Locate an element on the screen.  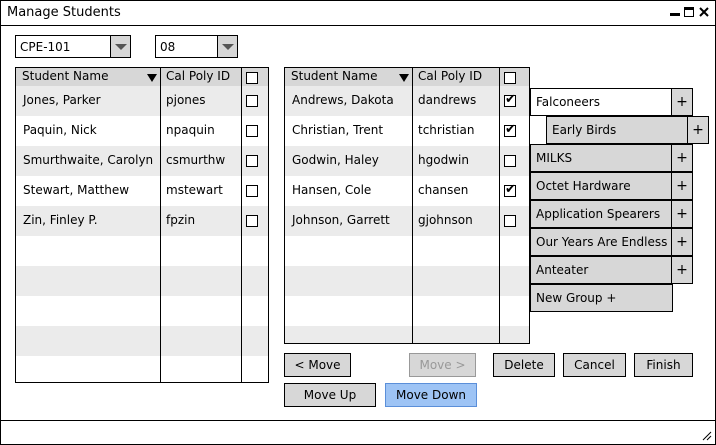
move-left-button: < Move is located at coordinates (317, 365).